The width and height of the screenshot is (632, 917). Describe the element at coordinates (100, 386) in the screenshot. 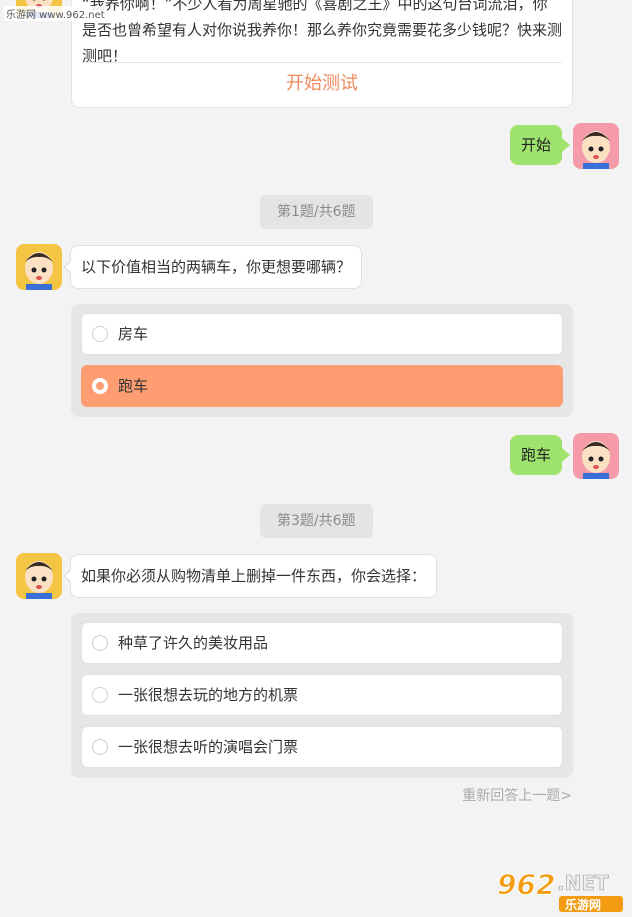

I see `radio-selected-icon` at that location.